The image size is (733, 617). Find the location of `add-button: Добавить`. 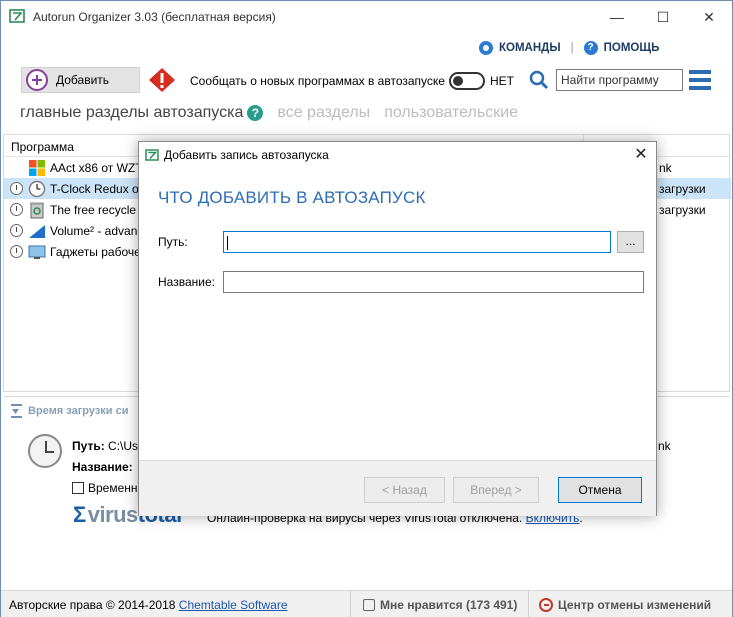

add-button: Добавить is located at coordinates (80, 80).